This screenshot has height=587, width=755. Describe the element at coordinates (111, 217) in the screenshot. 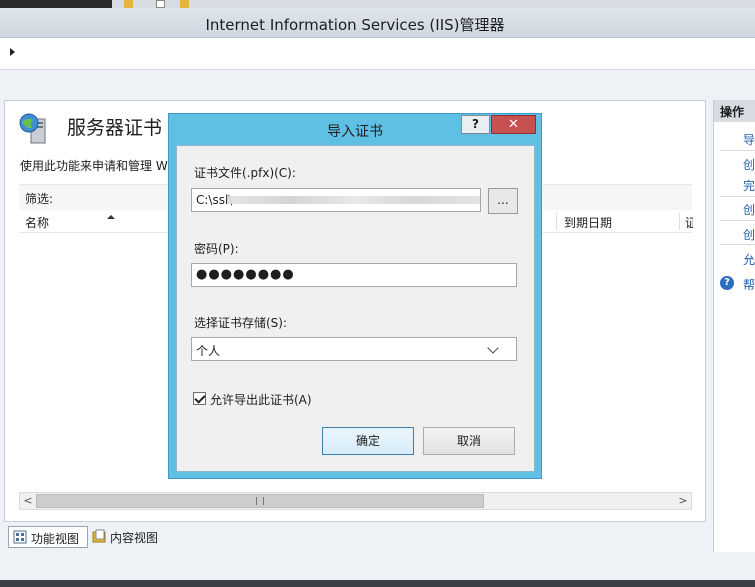

I see `sort-ascending-icon` at that location.